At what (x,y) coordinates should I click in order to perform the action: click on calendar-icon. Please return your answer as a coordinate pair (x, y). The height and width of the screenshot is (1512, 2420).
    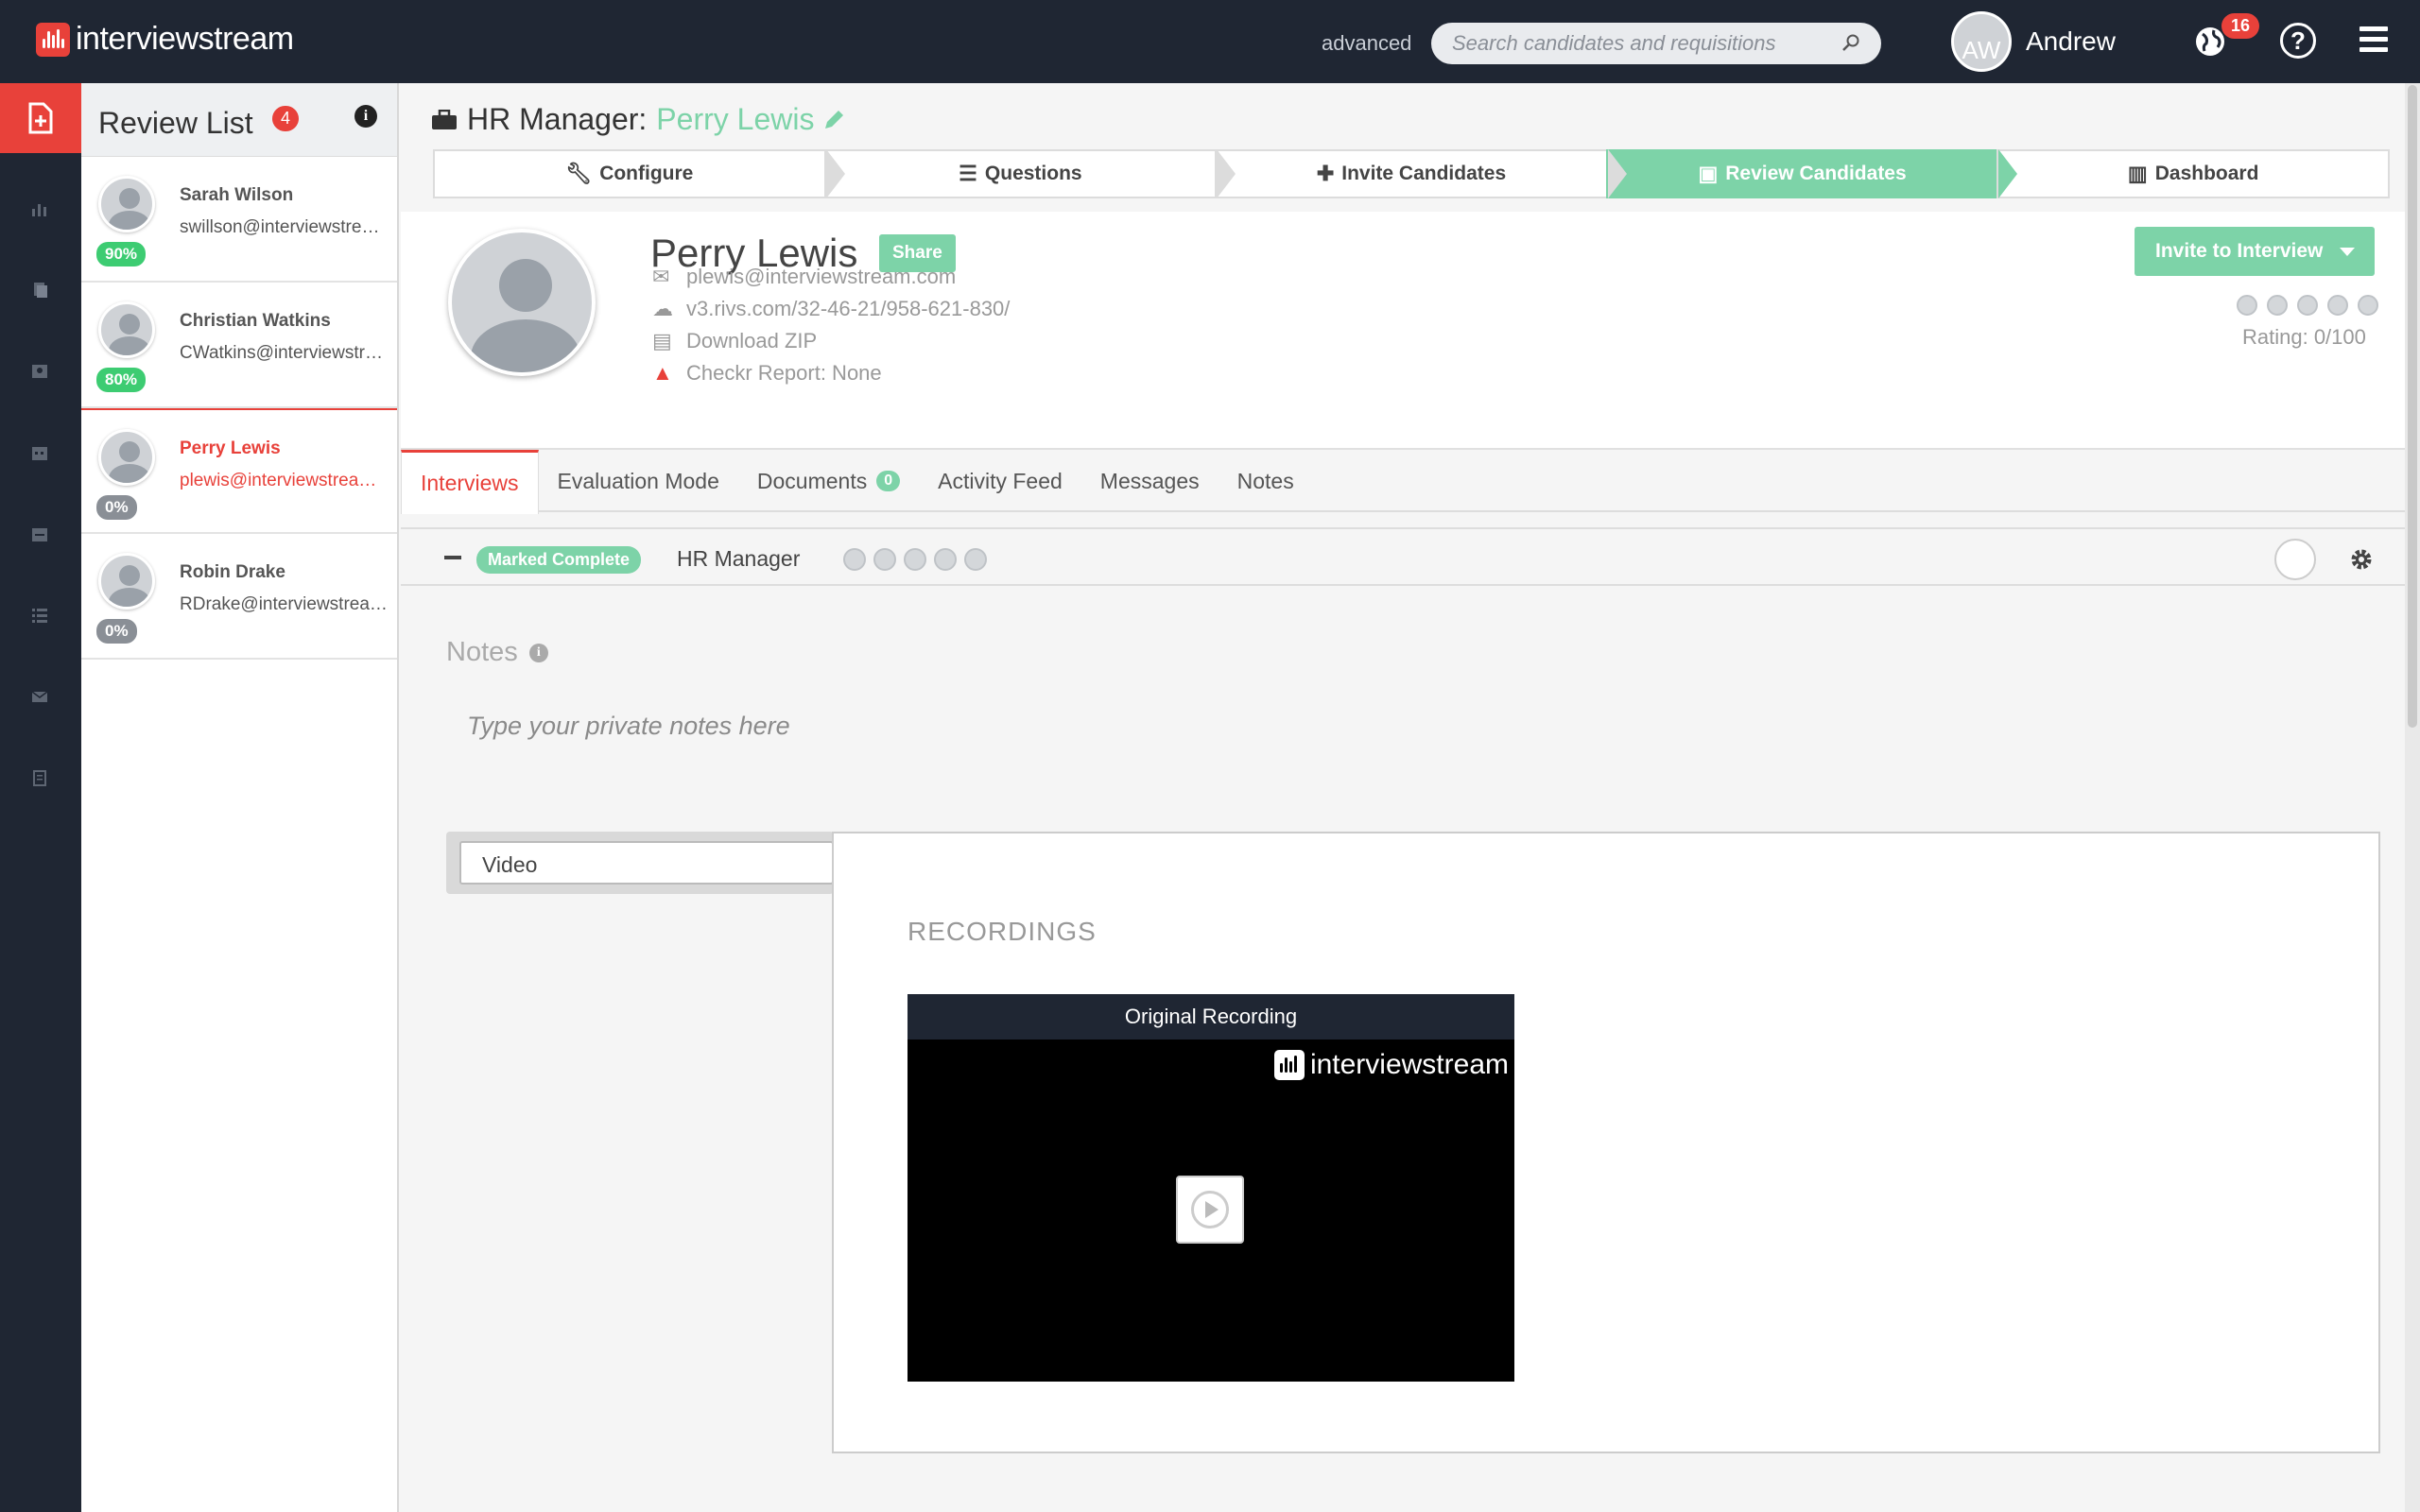
    Looking at the image, I should click on (39, 452).